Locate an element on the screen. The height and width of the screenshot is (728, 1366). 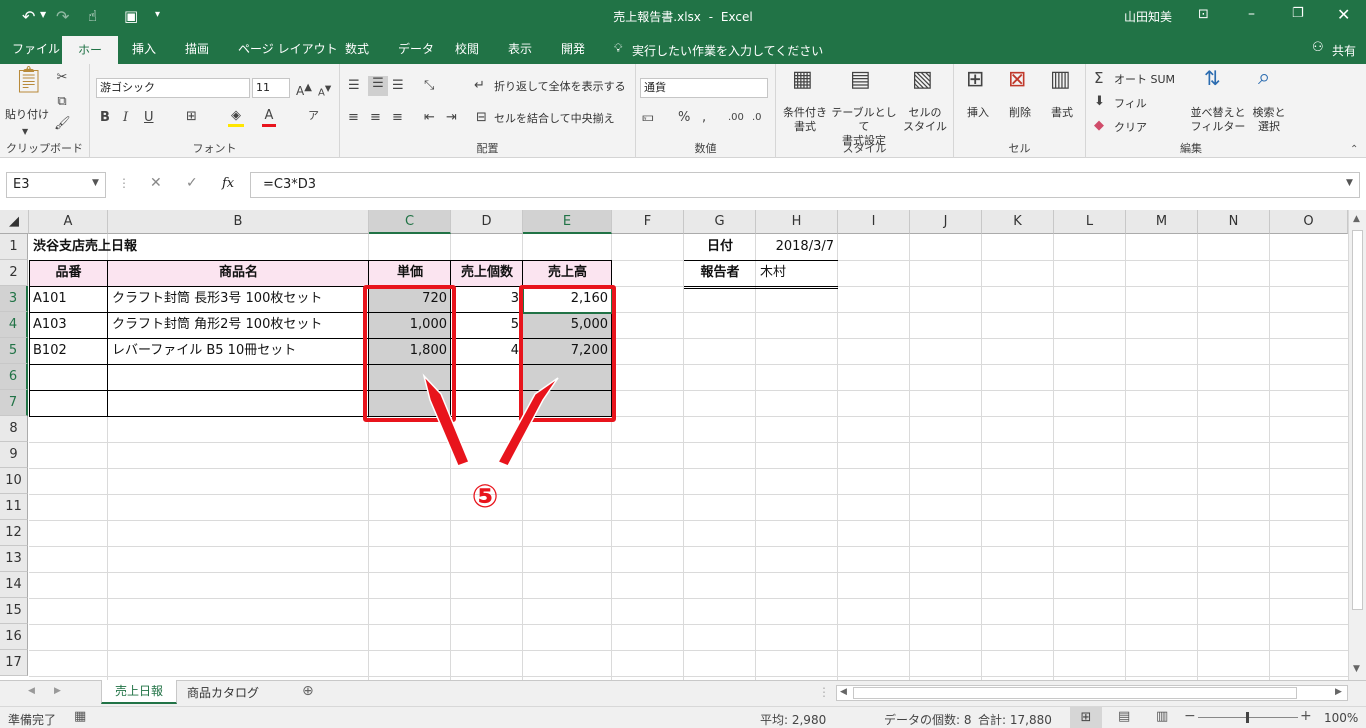
fill-button: フィル is located at coordinates (1130, 104).